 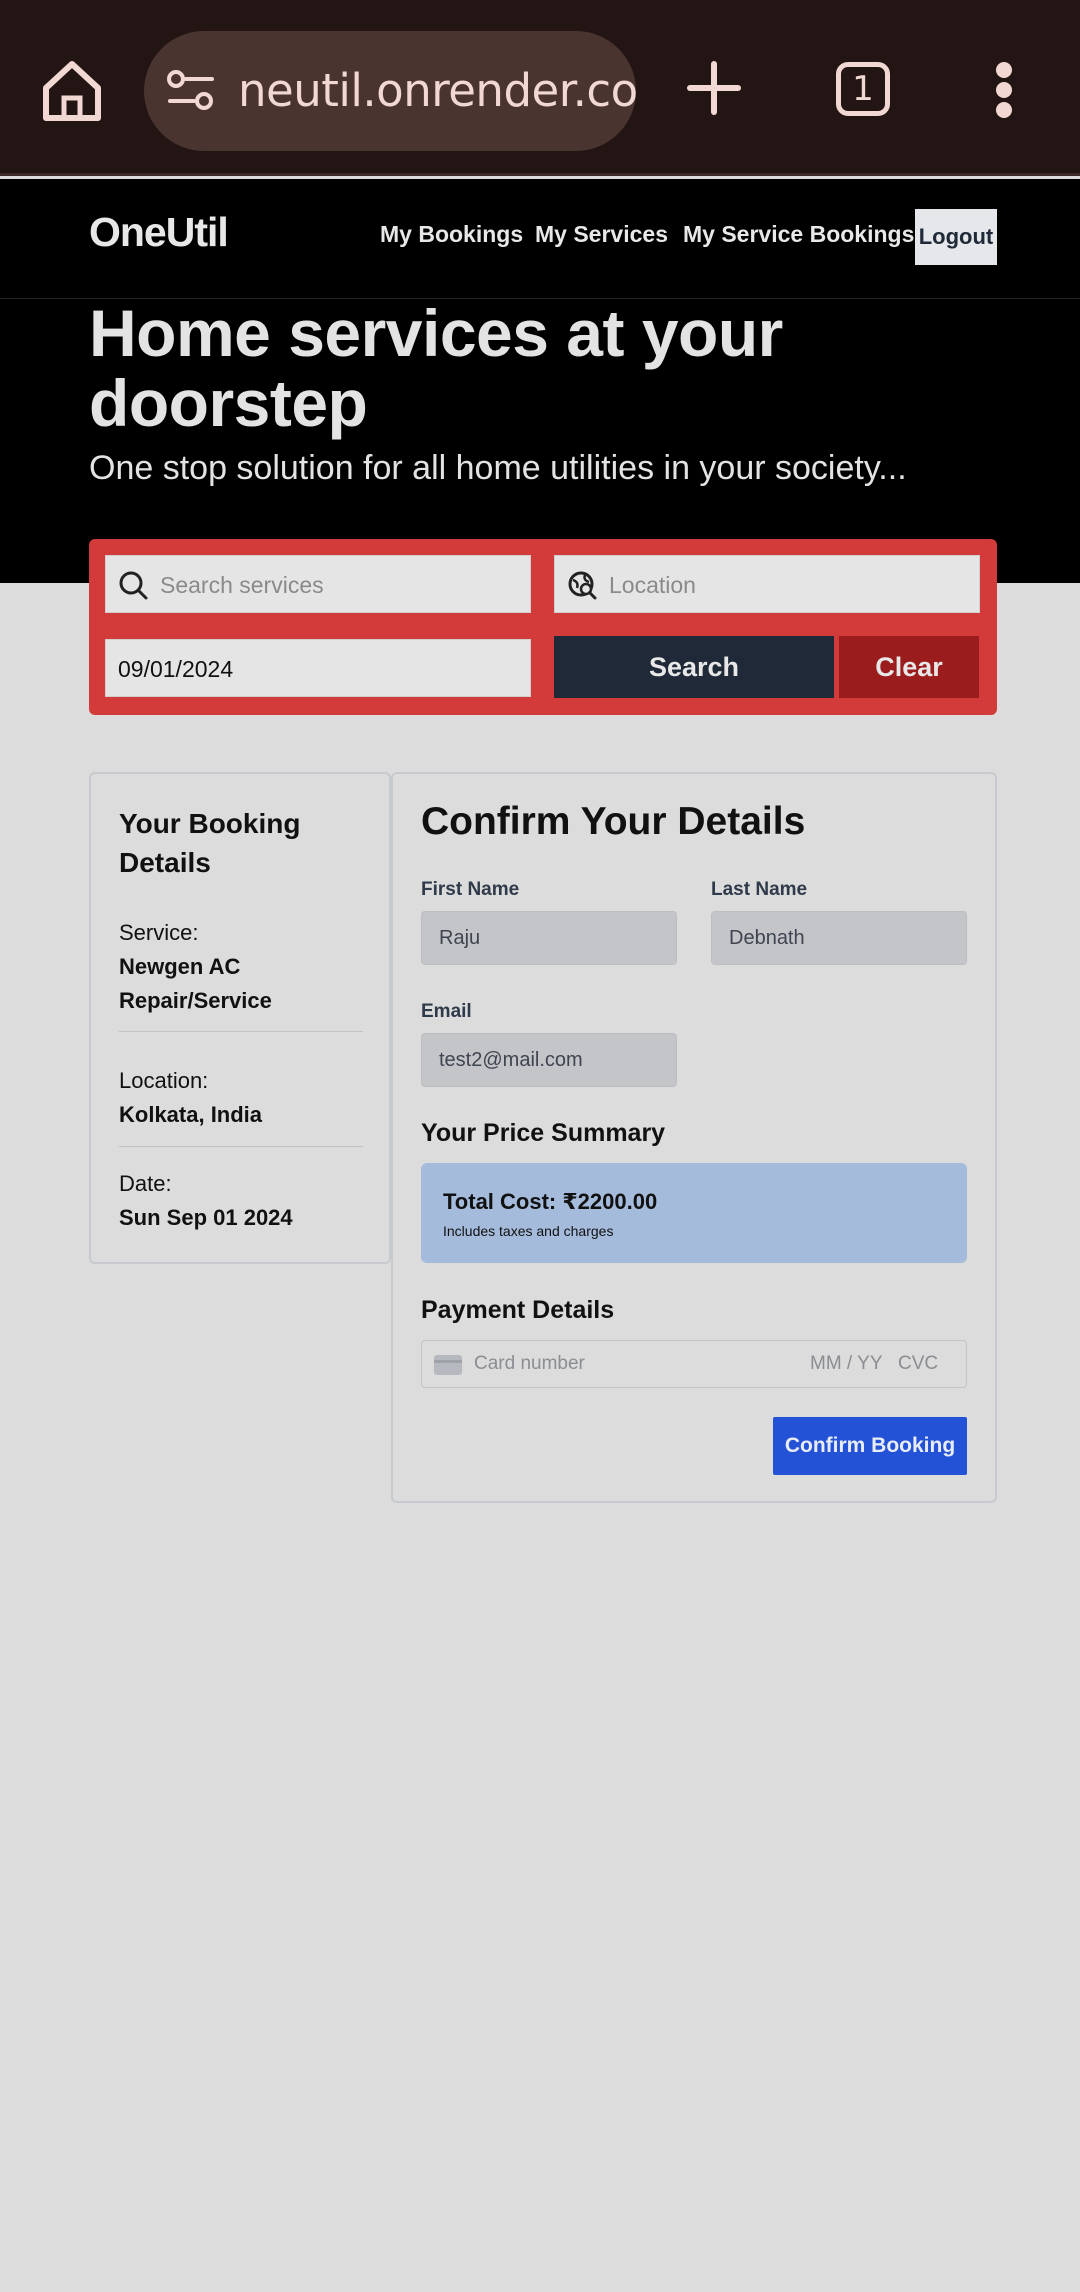 What do you see at coordinates (437, 90) in the screenshot?
I see `url-text: neutil.onrender.com` at bounding box center [437, 90].